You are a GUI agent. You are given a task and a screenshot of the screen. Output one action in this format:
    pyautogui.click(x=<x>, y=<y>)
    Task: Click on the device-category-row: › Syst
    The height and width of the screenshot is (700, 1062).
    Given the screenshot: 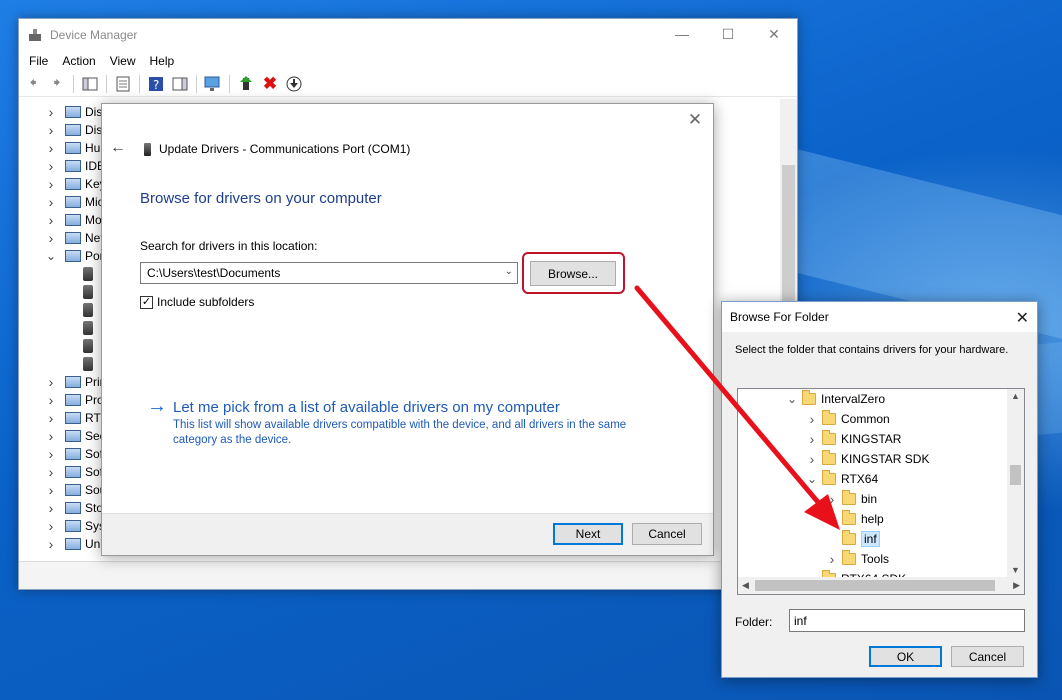 What is the action you would take?
    pyautogui.click(x=64, y=526)
    